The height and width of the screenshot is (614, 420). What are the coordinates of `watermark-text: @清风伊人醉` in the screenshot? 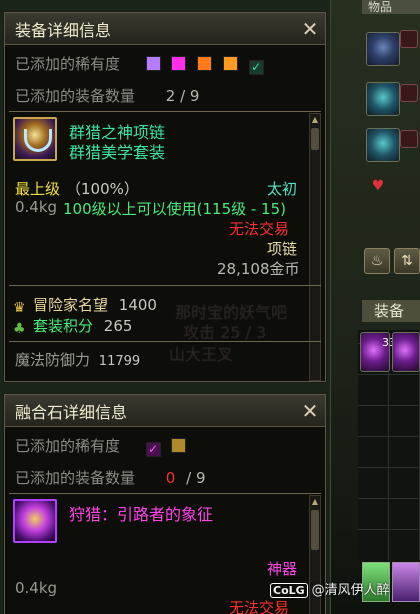 It's located at (350, 590).